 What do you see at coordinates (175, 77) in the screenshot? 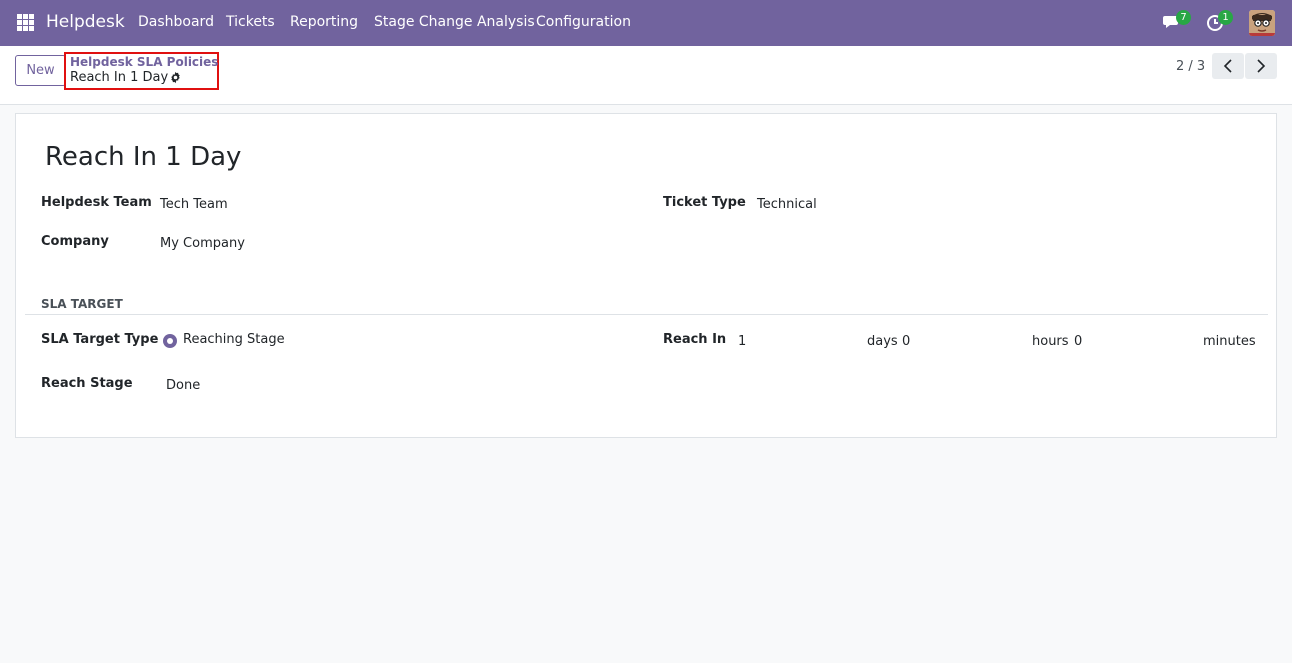
I see `gear-icon` at bounding box center [175, 77].